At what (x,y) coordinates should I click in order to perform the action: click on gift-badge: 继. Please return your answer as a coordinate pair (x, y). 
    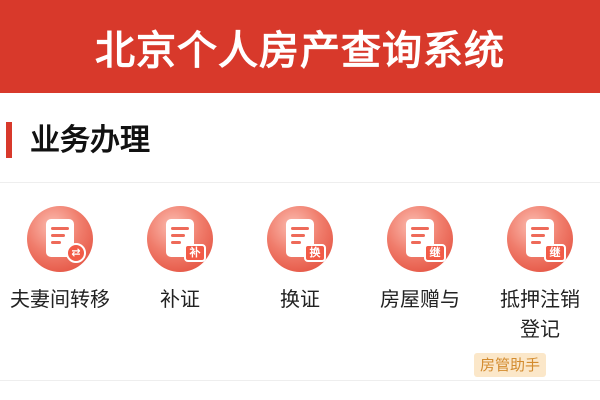
    Looking at the image, I should click on (435, 253).